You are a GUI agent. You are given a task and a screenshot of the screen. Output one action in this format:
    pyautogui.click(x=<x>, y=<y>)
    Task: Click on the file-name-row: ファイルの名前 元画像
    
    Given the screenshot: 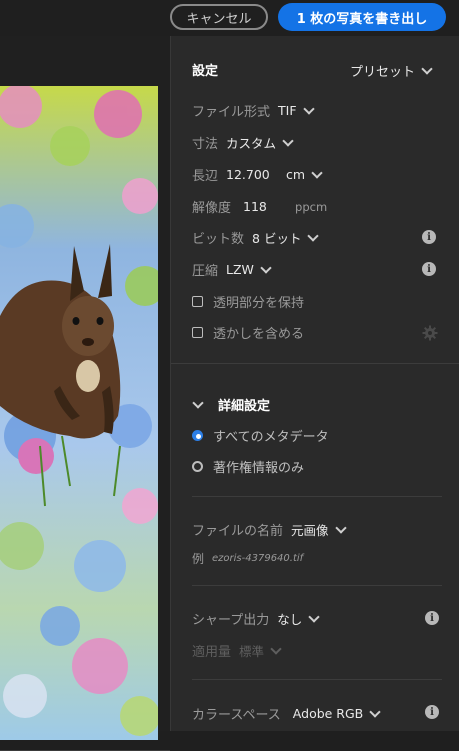 What is the action you would take?
    pyautogui.click(x=269, y=529)
    